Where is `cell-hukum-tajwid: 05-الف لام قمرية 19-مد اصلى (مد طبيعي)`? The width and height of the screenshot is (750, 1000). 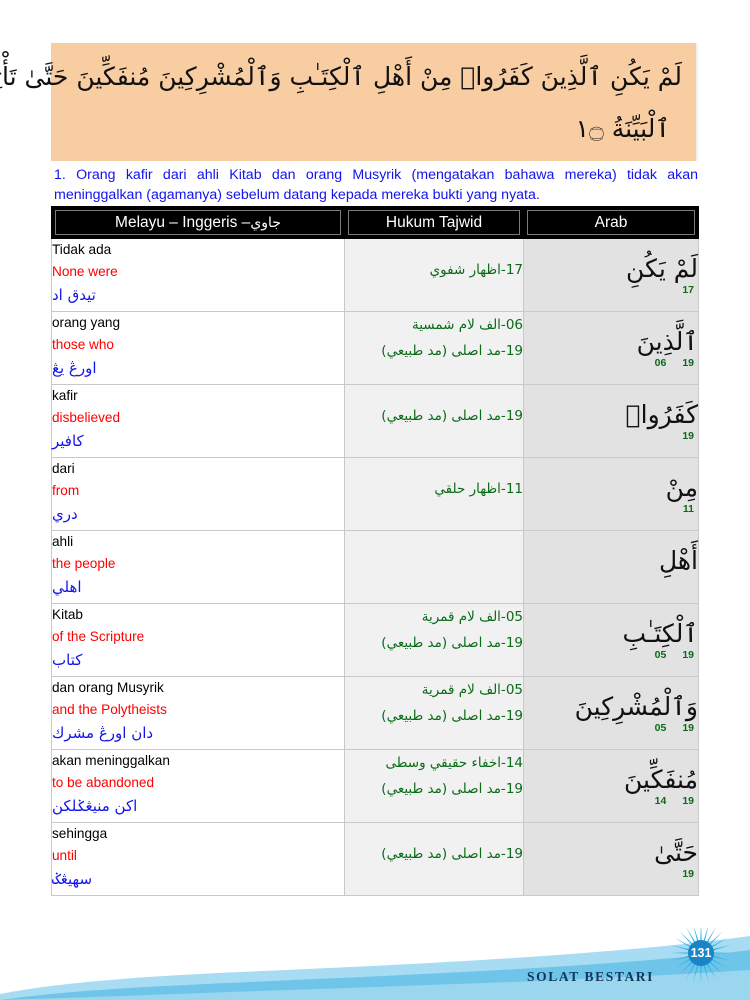 cell-hukum-tajwid: 05-الف لام قمرية 19-مد اصلى (مد طبيعي) is located at coordinates (434, 713).